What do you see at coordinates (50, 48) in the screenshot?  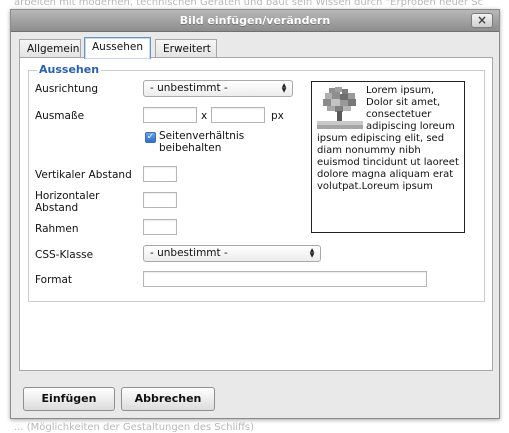 I see `tab-allgemein: Allgemein` at bounding box center [50, 48].